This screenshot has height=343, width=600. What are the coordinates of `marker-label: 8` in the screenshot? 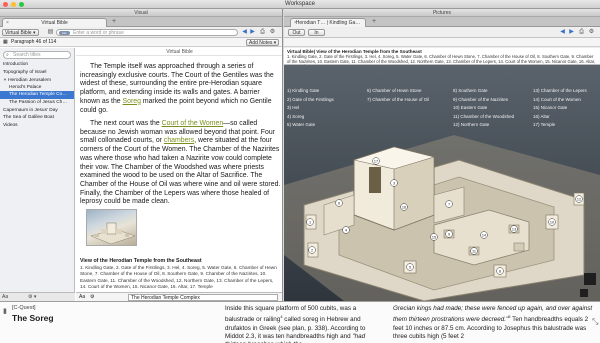 It's located at (500, 272).